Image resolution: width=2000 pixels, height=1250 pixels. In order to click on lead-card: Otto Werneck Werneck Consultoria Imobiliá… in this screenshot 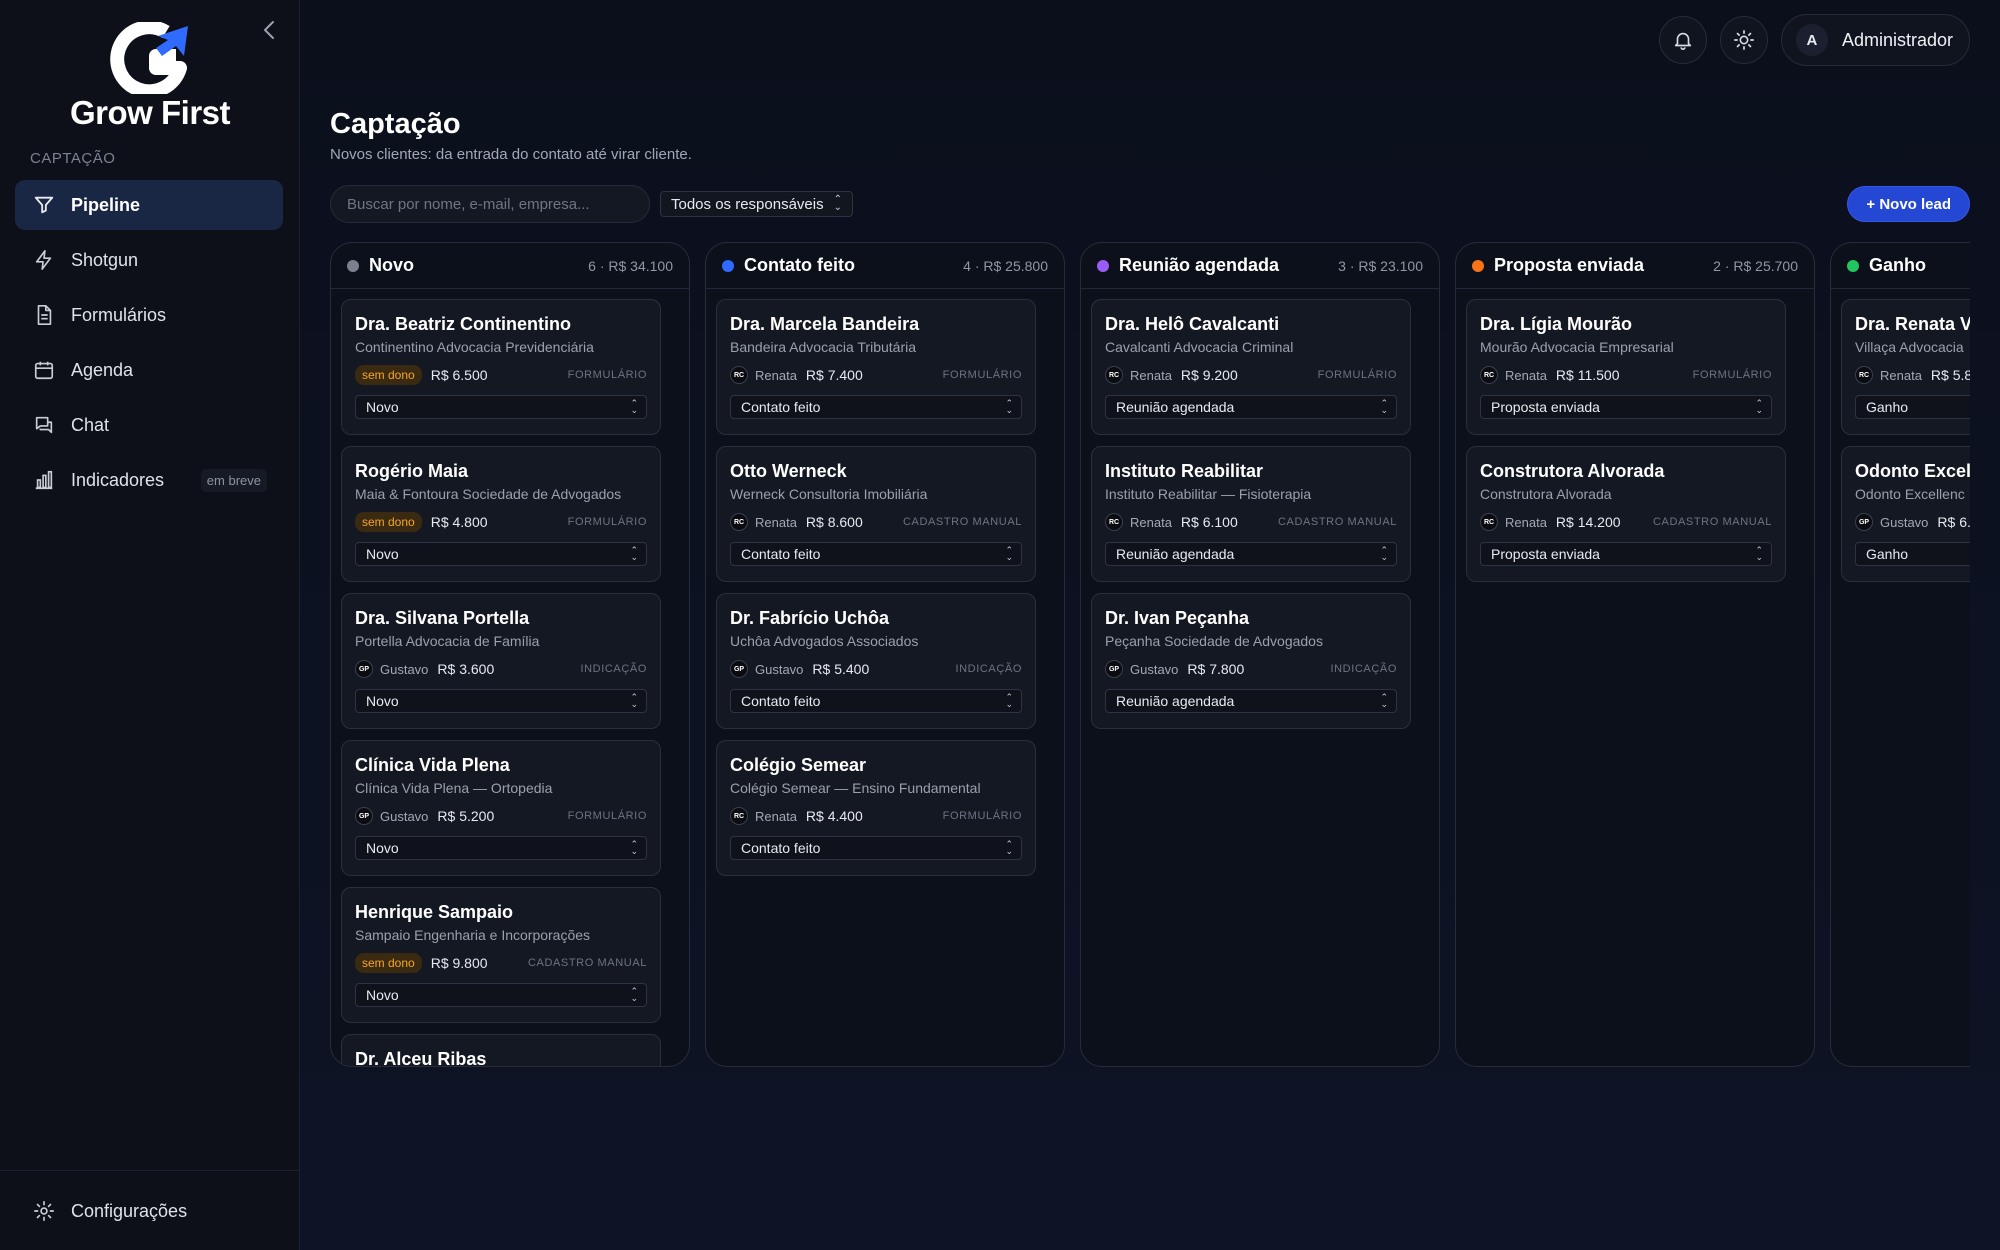, I will do `click(876, 514)`.